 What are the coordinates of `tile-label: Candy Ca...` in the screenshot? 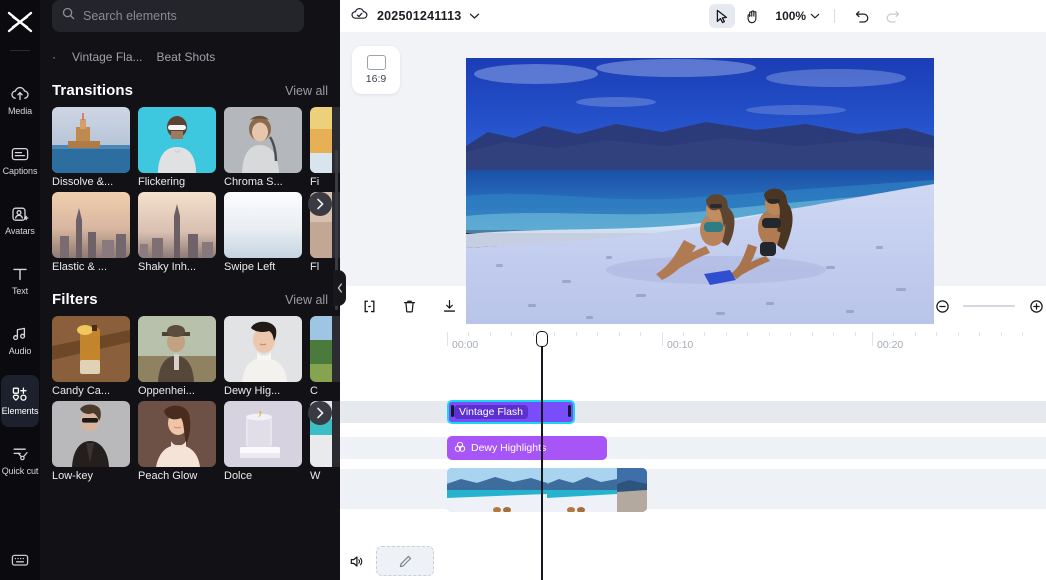 It's located at (81, 391).